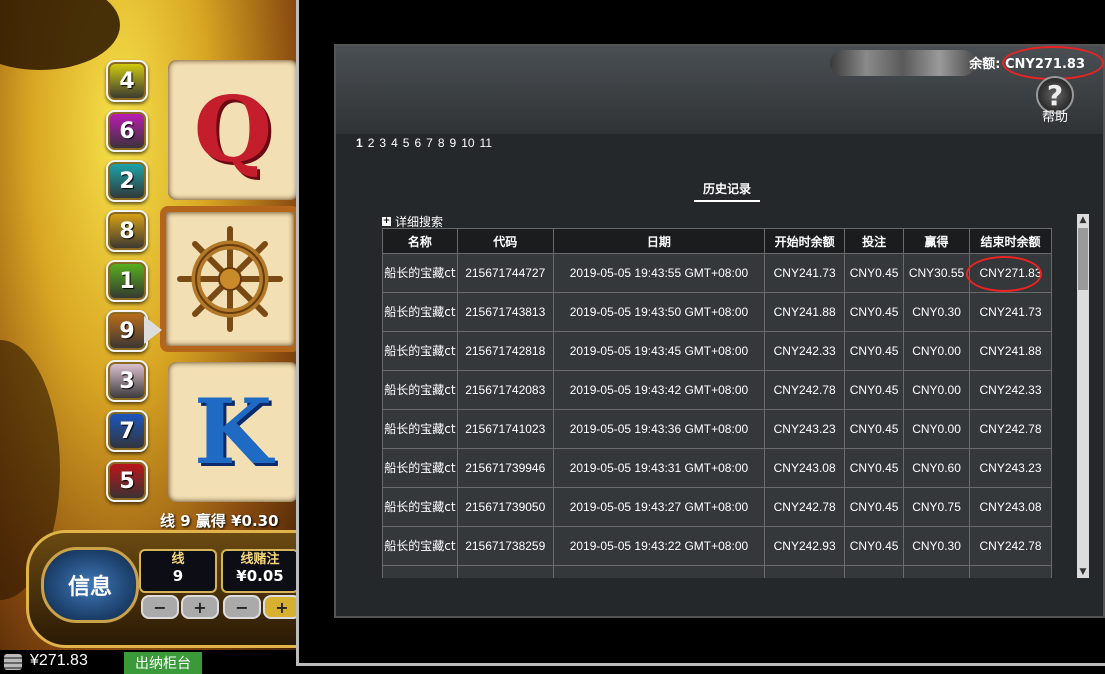 This screenshot has height=674, width=1105. Describe the element at coordinates (805, 273) in the screenshot. I see `cell-start: CNY241.73` at that location.